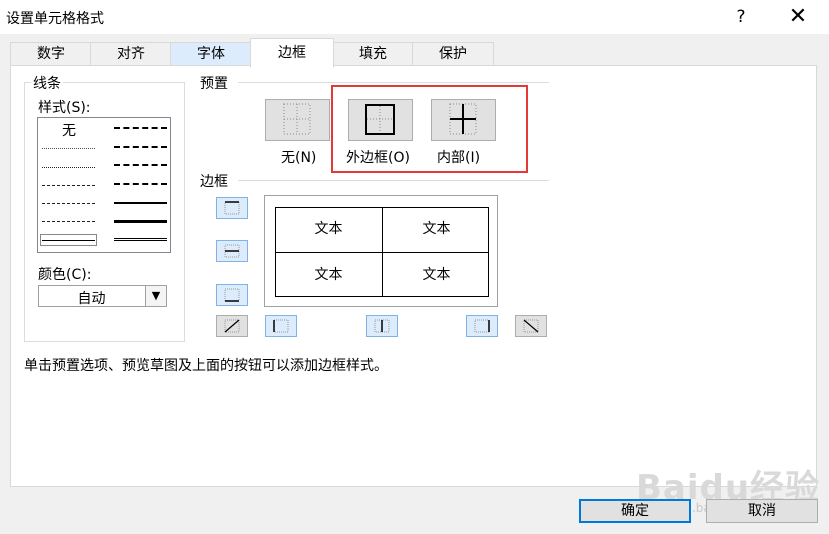  What do you see at coordinates (140, 165) in the screenshot?
I see `line-style-medium-dash-dot` at bounding box center [140, 165].